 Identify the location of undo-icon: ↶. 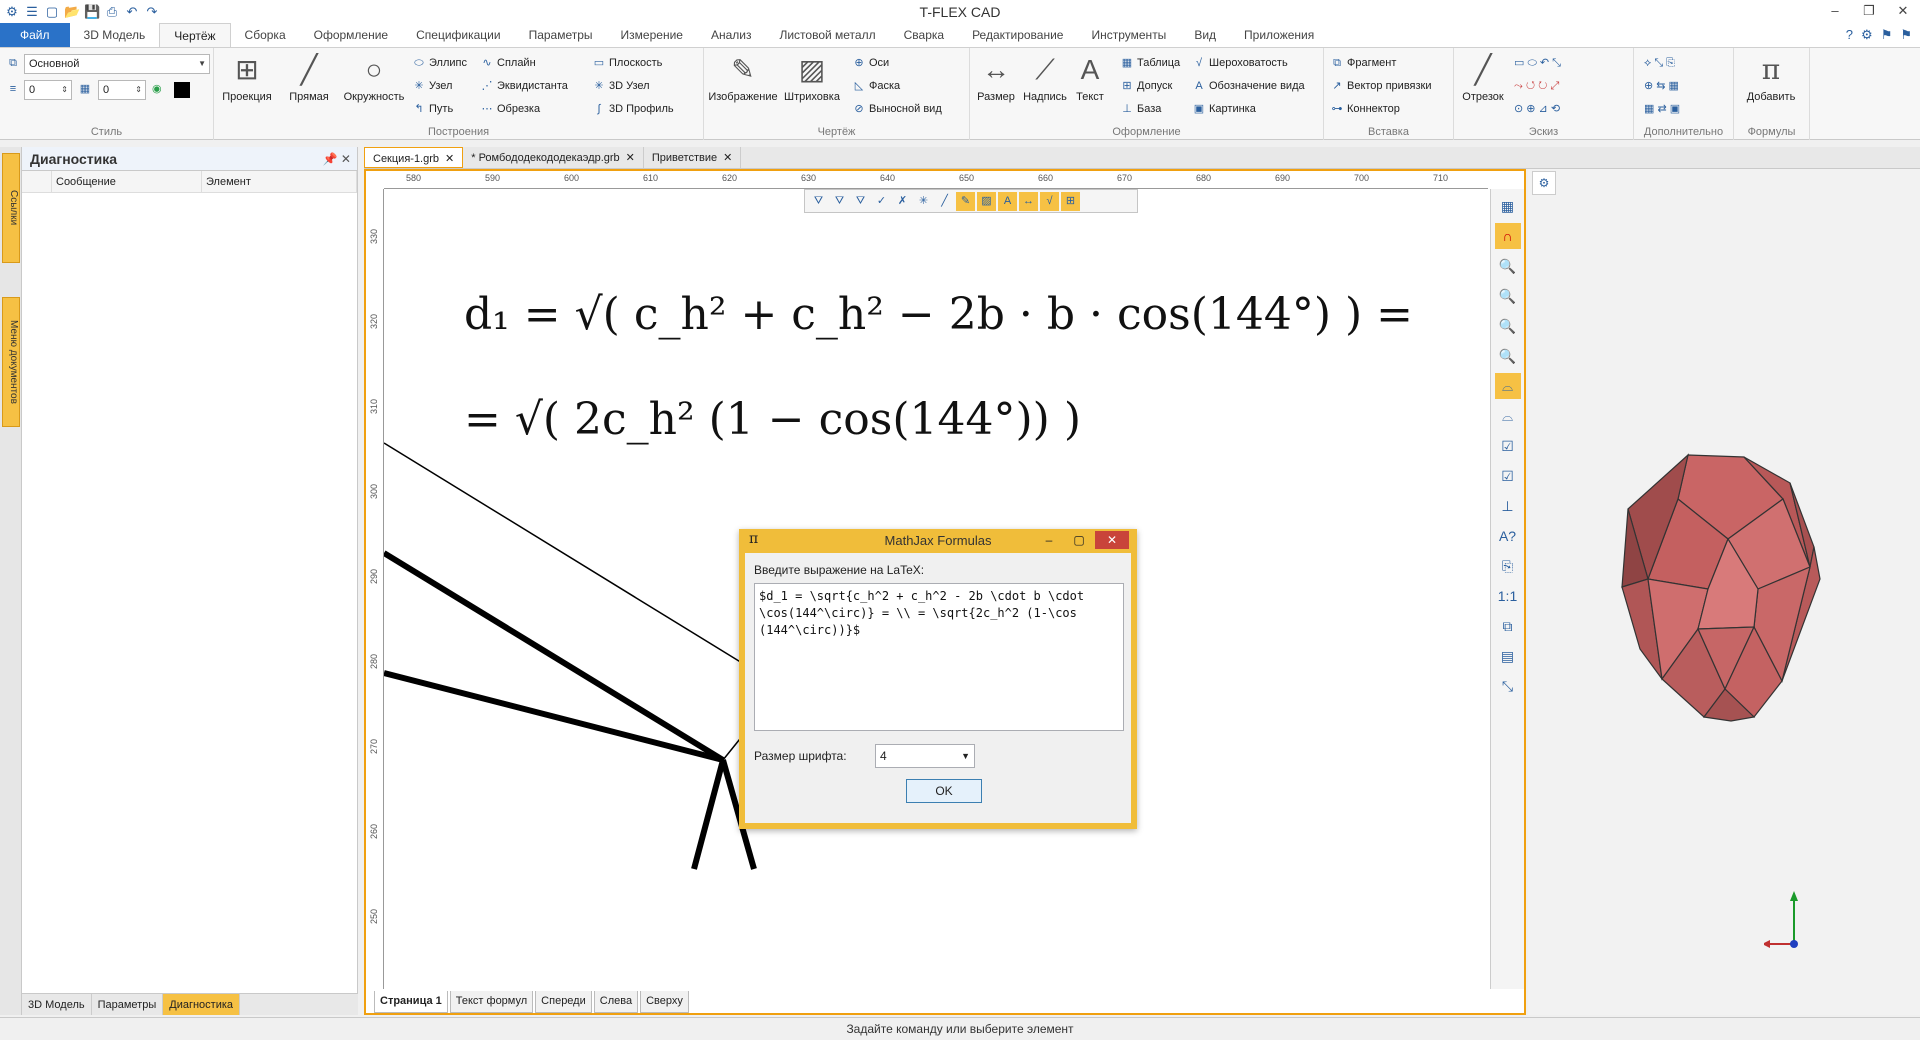
(132, 12).